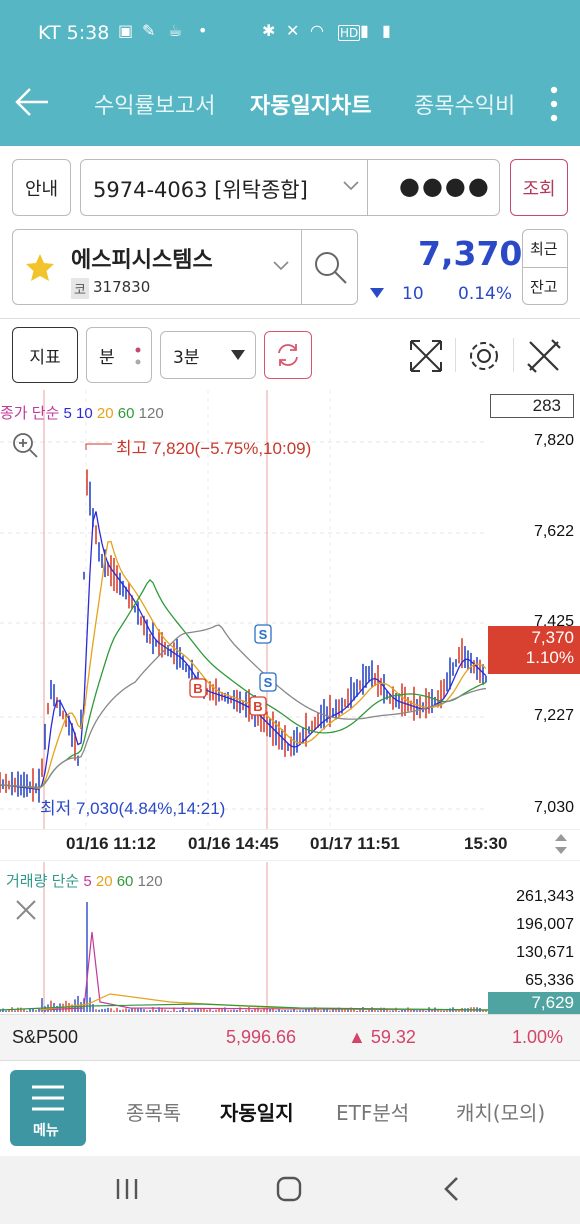 The height and width of the screenshot is (1224, 580). I want to click on fullscreen-icon, so click(426, 356).